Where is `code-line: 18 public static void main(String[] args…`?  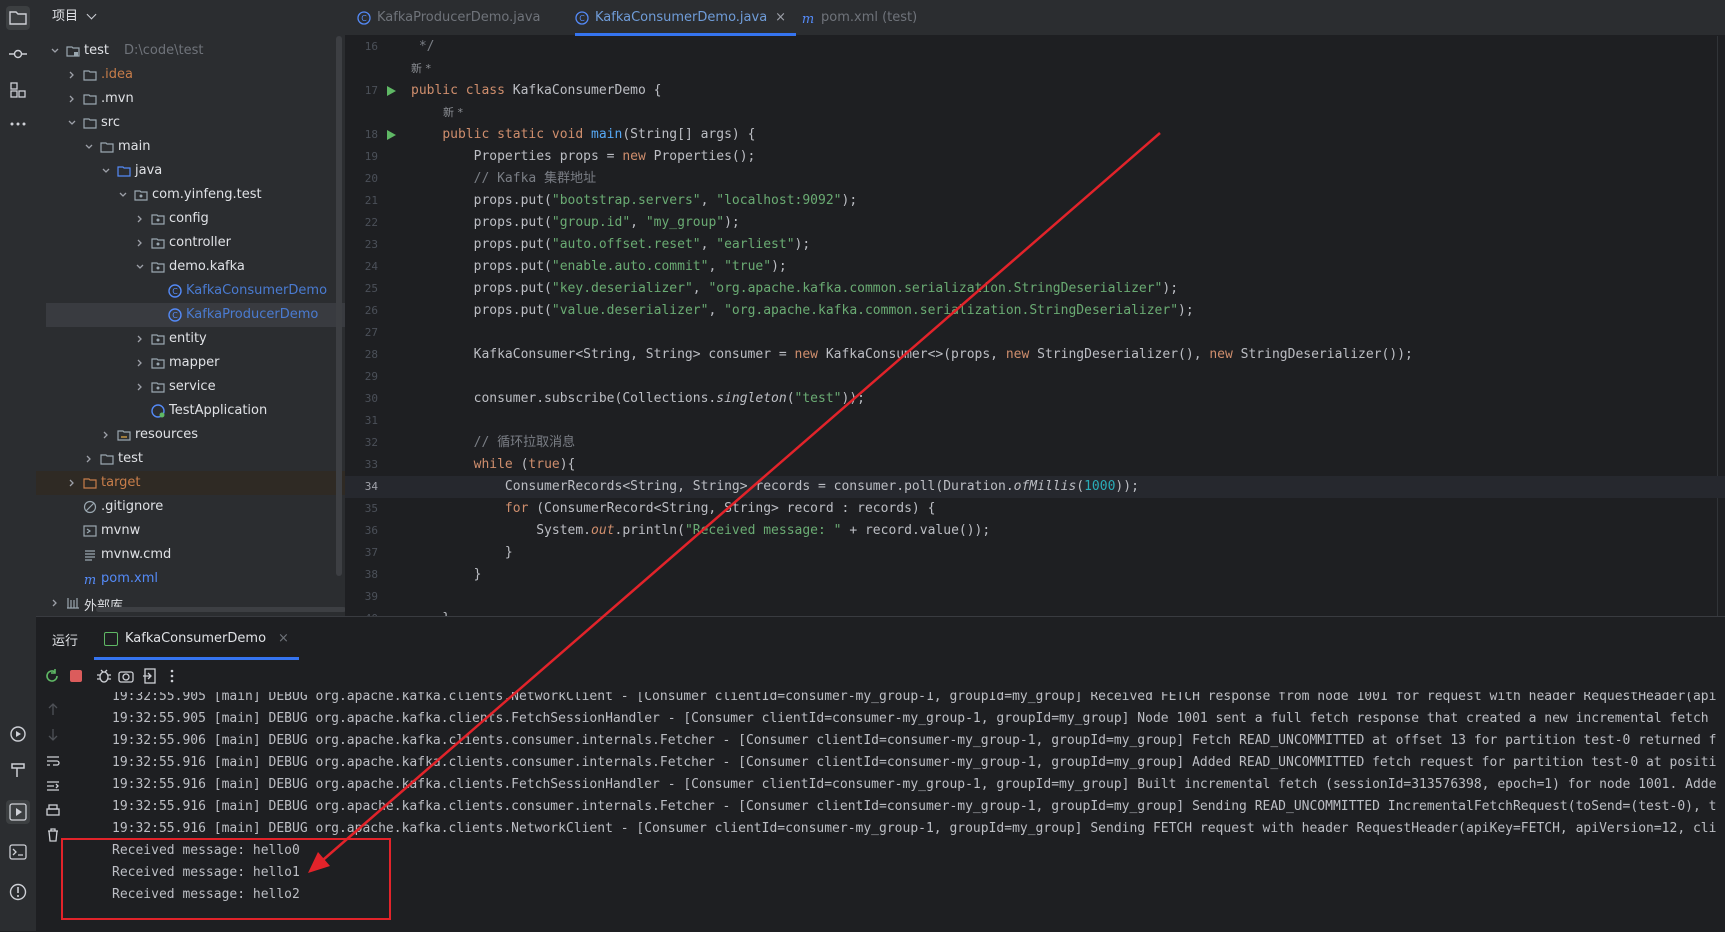
code-line: 18 public static void main(String[] args… is located at coordinates (1035, 135).